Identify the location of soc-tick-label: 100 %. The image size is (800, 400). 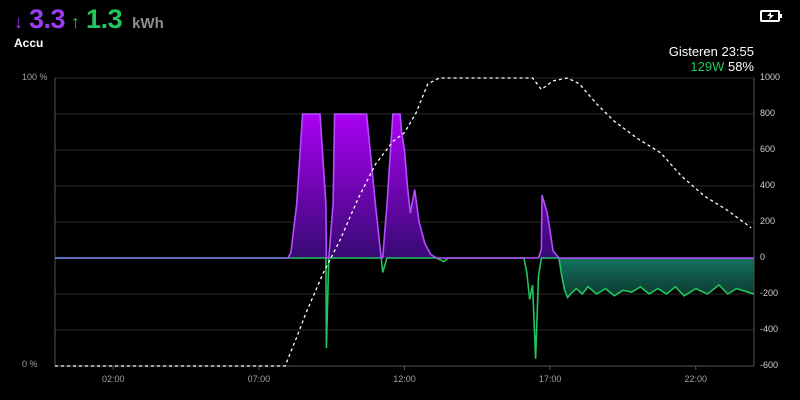
(35, 77).